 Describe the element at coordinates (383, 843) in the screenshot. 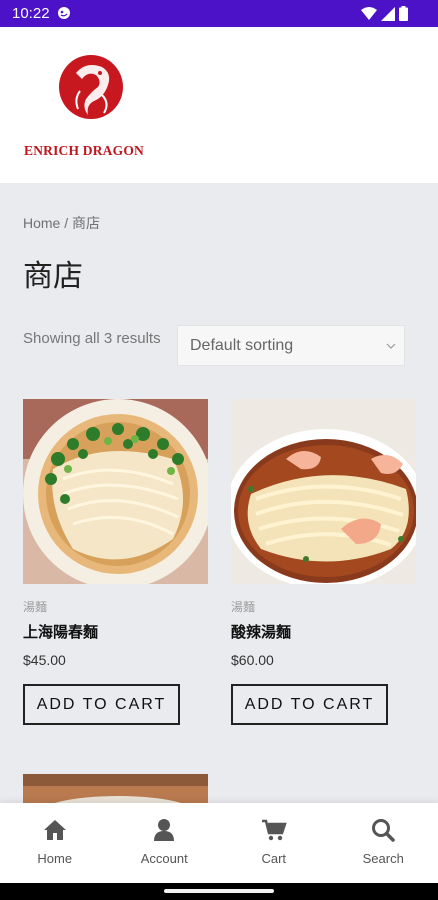

I see `nav-search: Search` at that location.